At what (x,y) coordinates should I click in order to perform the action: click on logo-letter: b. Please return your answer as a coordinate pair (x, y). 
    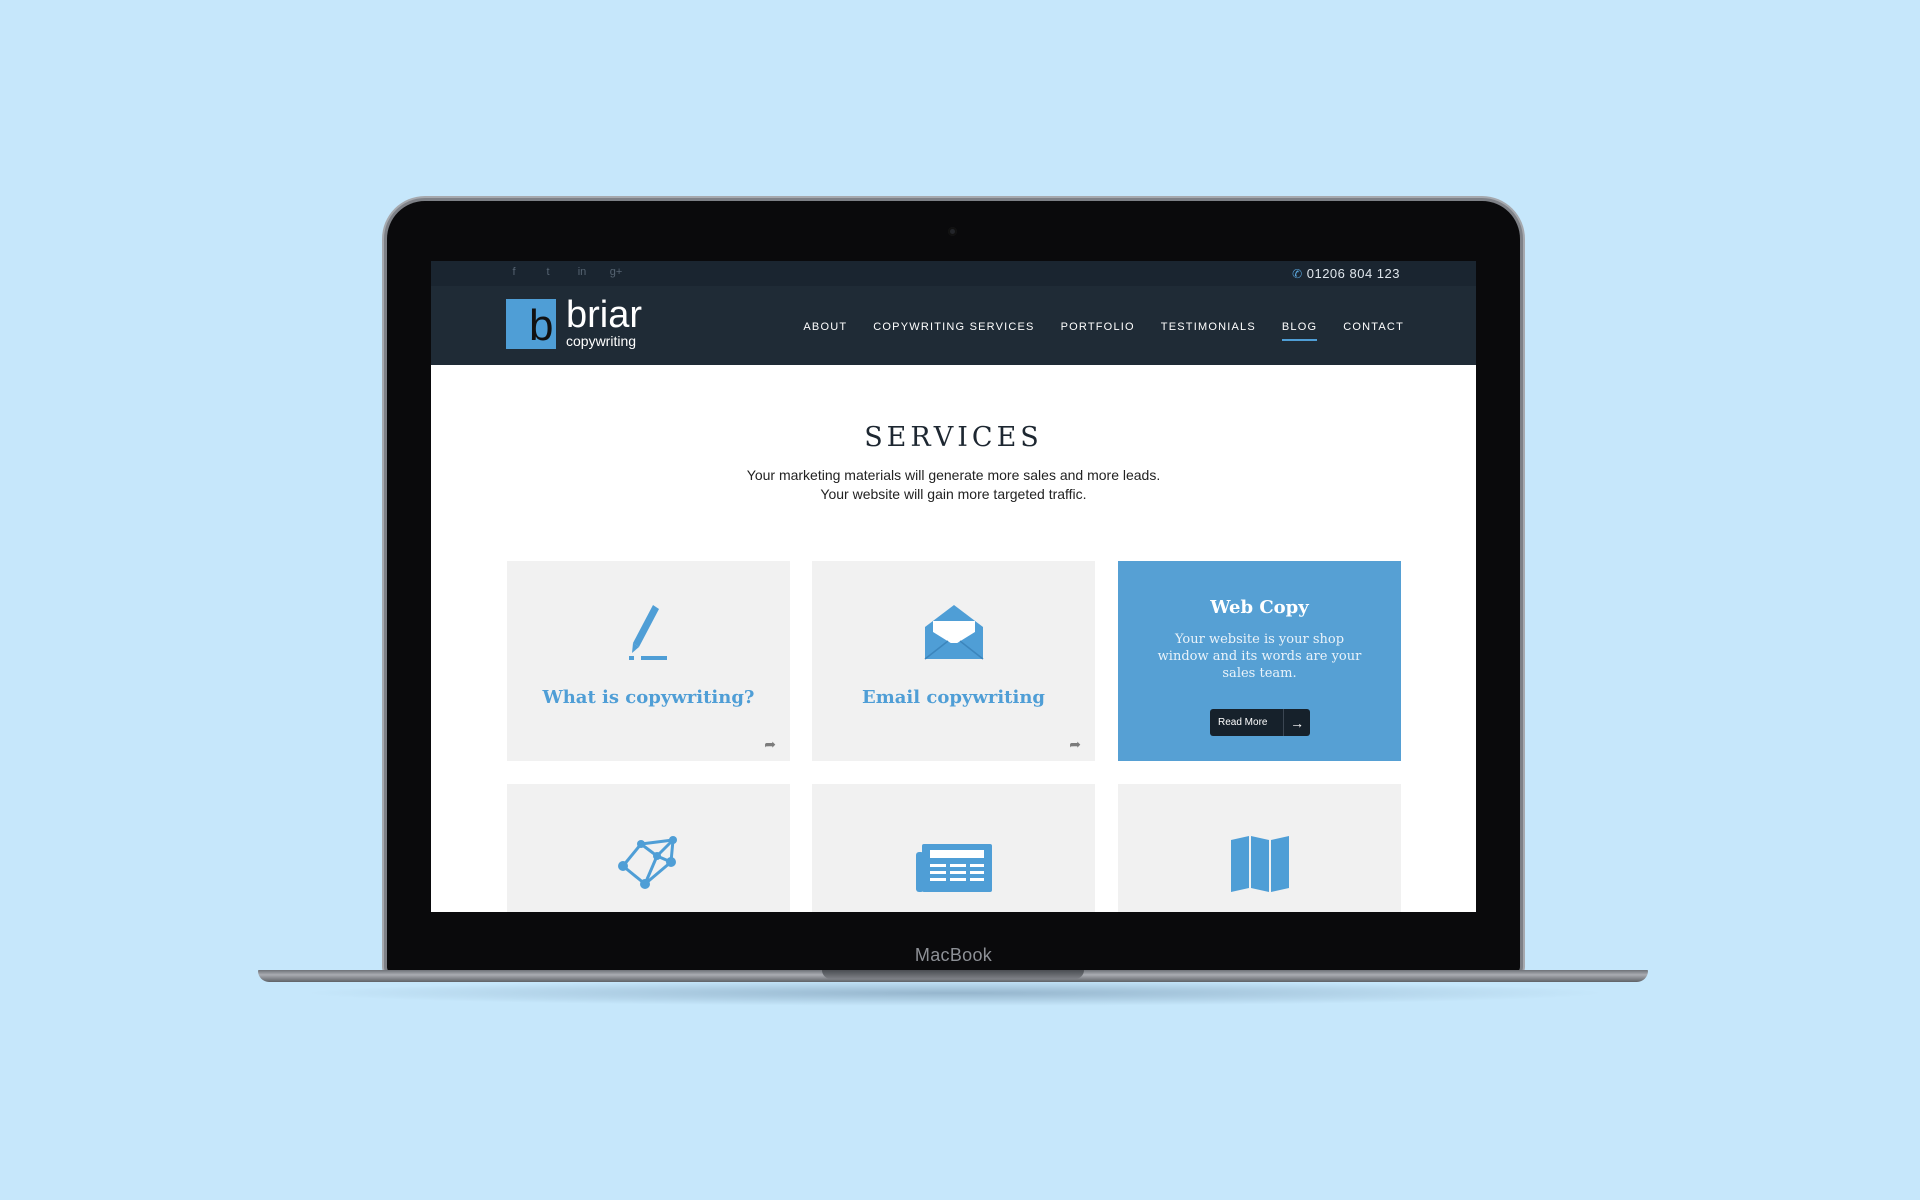
    Looking at the image, I should click on (541, 325).